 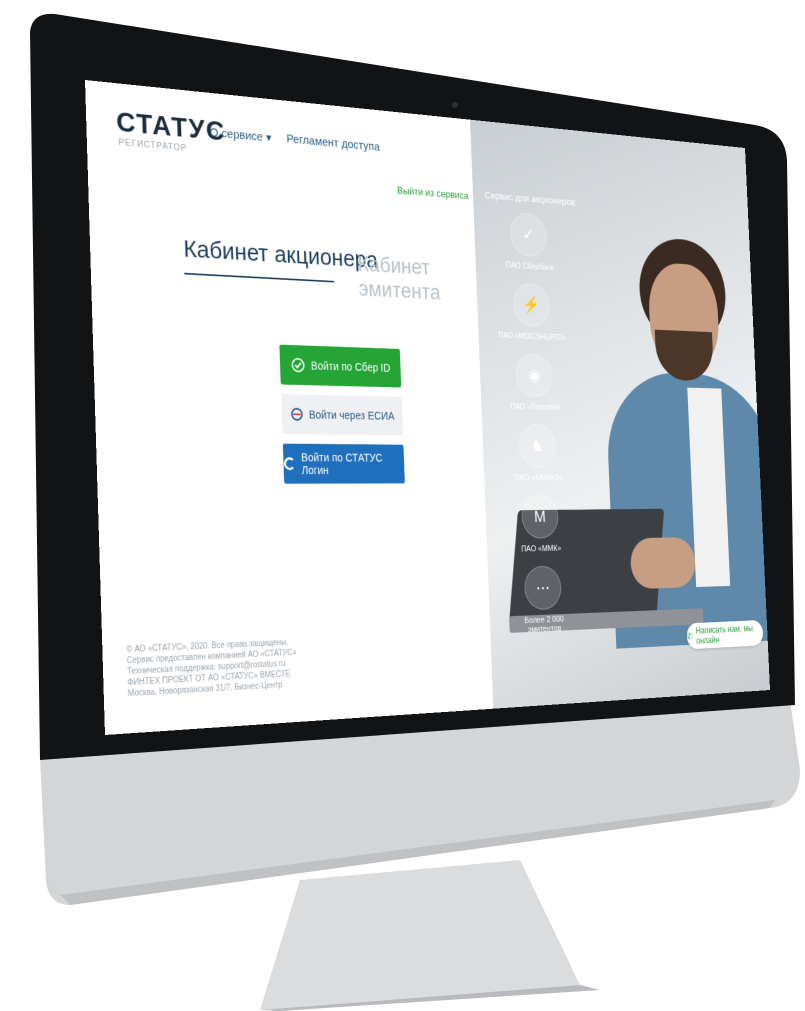 I want to click on partner-item: ⋯ Более 2 000 эмитентов, so click(x=543, y=600).